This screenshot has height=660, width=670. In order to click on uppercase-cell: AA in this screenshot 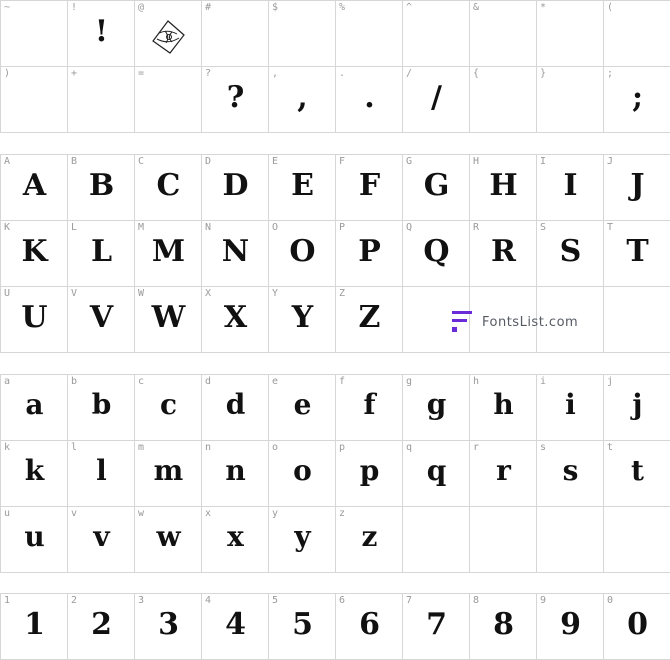, I will do `click(34, 188)`.